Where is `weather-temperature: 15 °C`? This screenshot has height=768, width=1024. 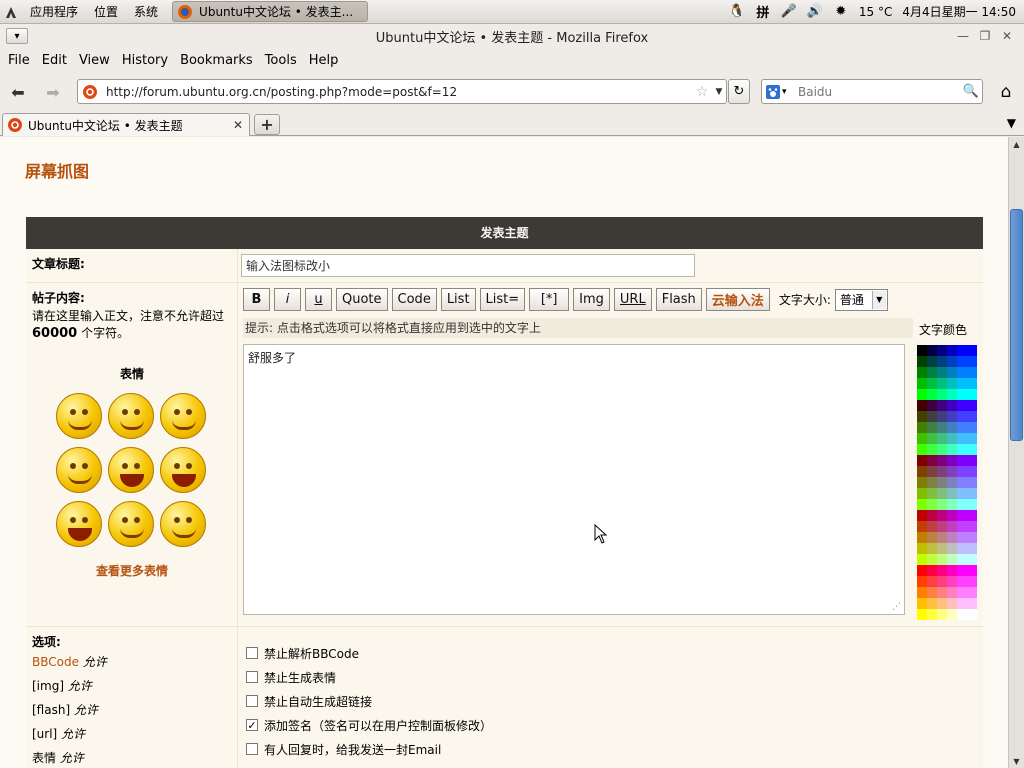 weather-temperature: 15 °C is located at coordinates (875, 12).